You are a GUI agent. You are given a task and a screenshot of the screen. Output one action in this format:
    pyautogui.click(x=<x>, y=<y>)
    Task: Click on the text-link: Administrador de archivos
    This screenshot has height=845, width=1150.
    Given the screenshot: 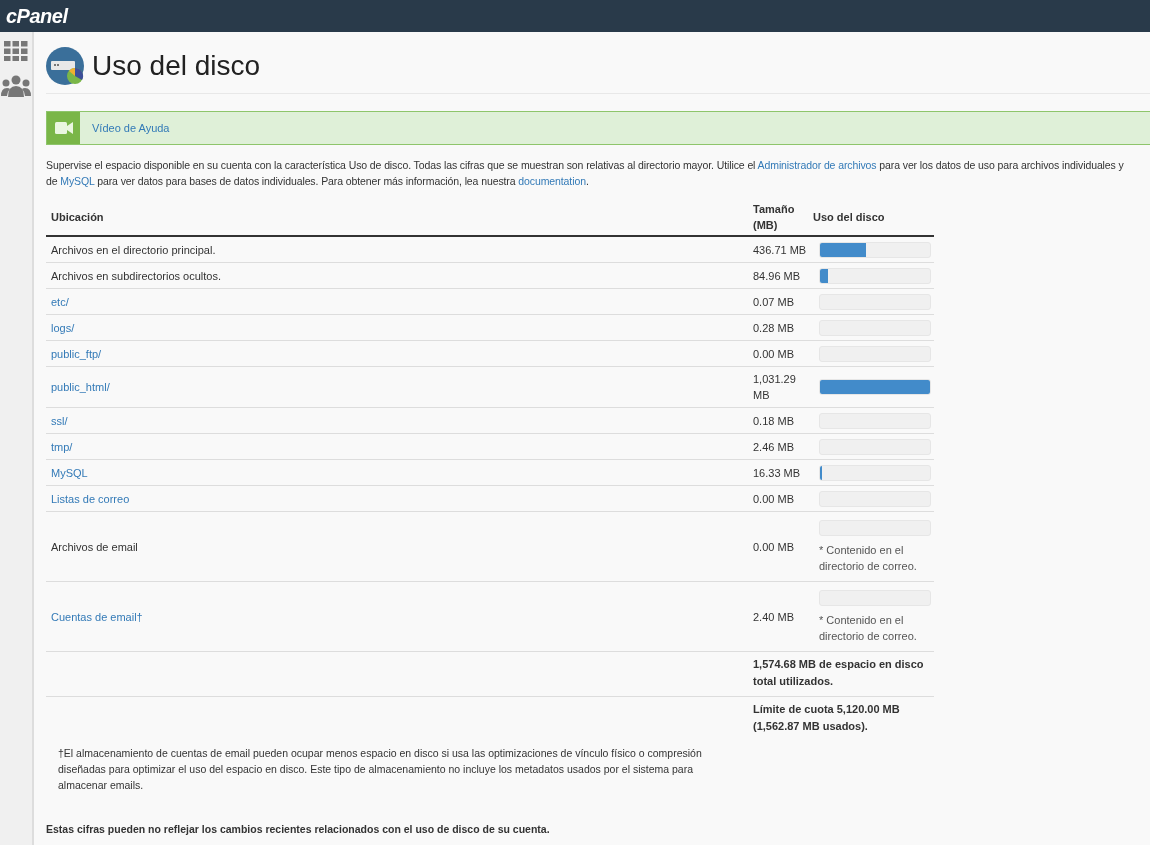 What is the action you would take?
    pyautogui.click(x=817, y=165)
    